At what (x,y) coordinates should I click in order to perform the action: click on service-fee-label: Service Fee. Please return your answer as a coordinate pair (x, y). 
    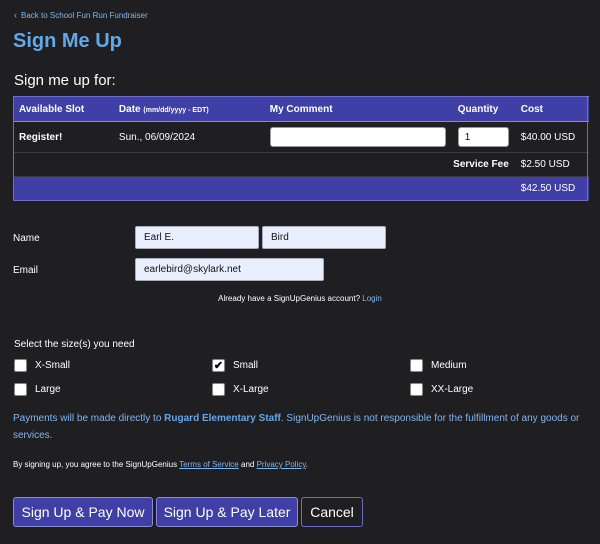
    Looking at the image, I should click on (264, 164).